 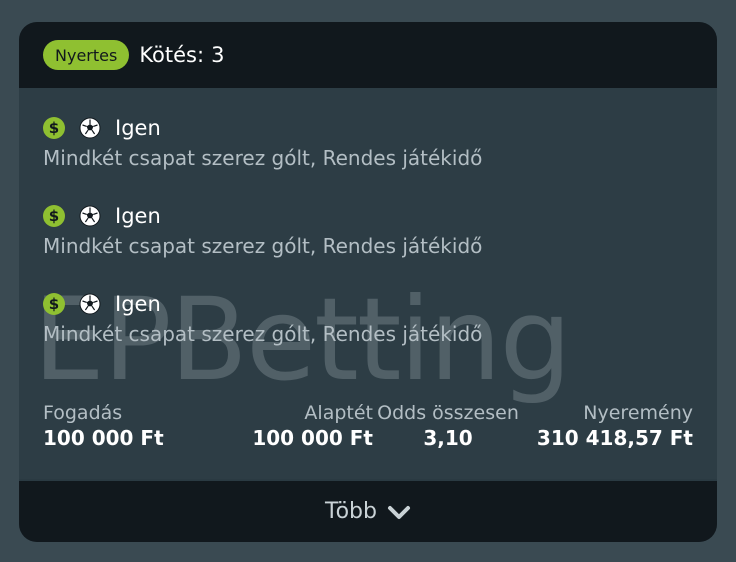 I want to click on stake-column: Fogadás 100 000 Ft, so click(x=103, y=426).